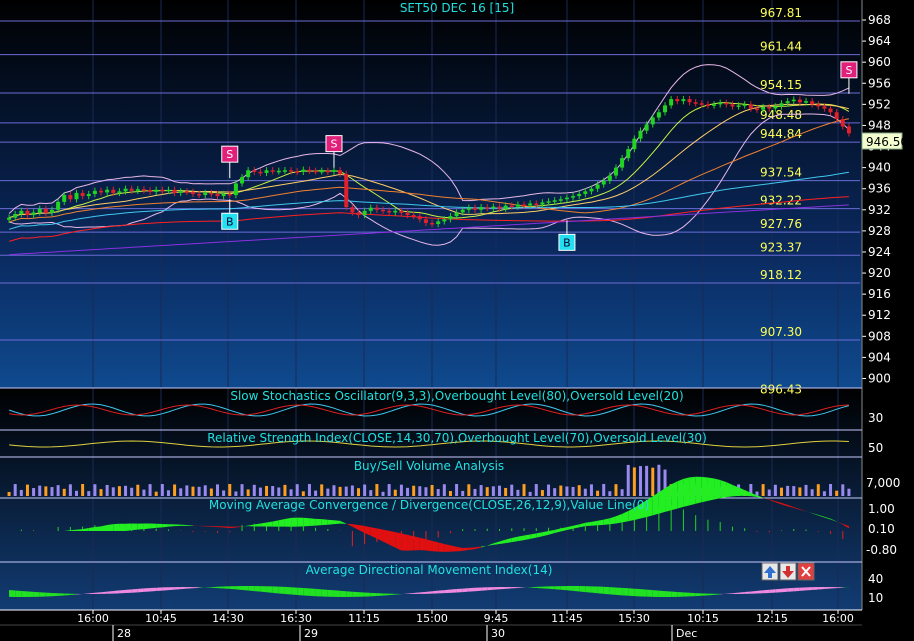 The height and width of the screenshot is (641, 914). I want to click on y-tick-label-14: 912, so click(879, 315).